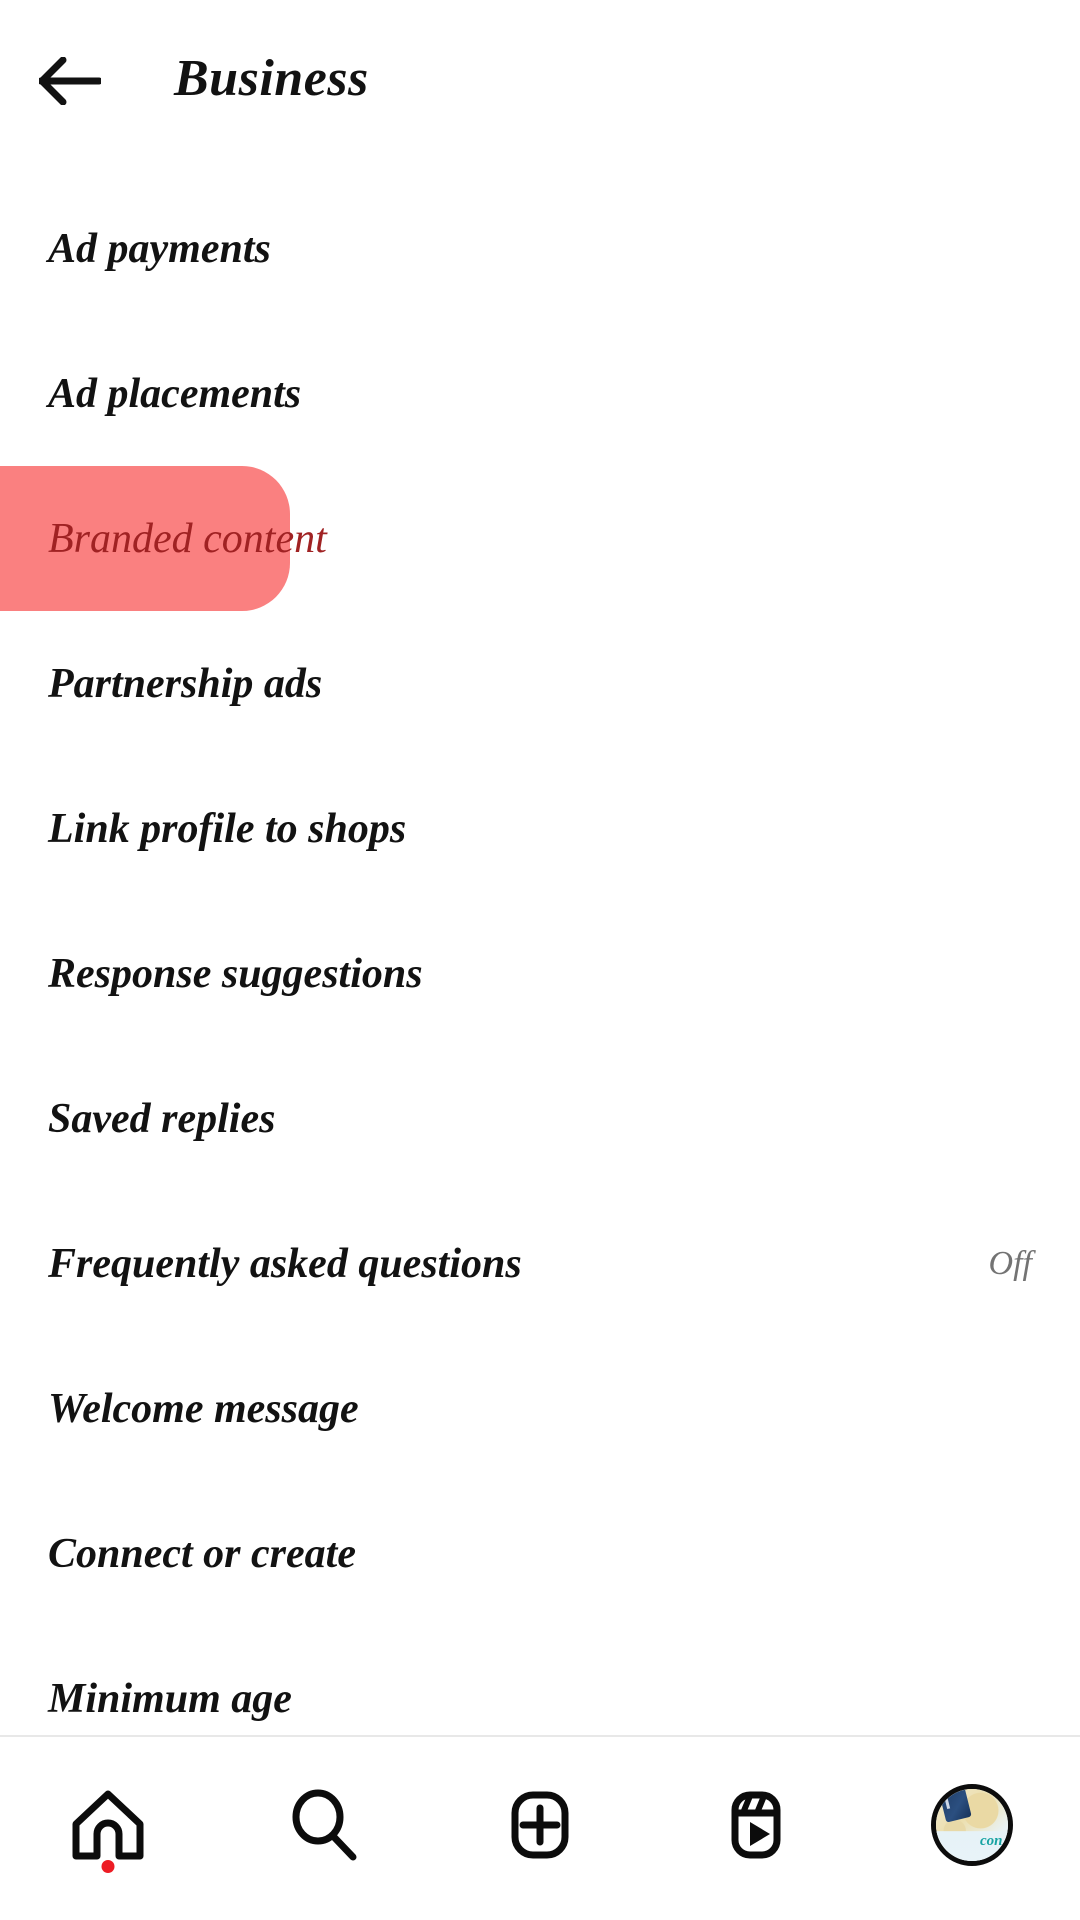  I want to click on reels-icon, so click(756, 1825).